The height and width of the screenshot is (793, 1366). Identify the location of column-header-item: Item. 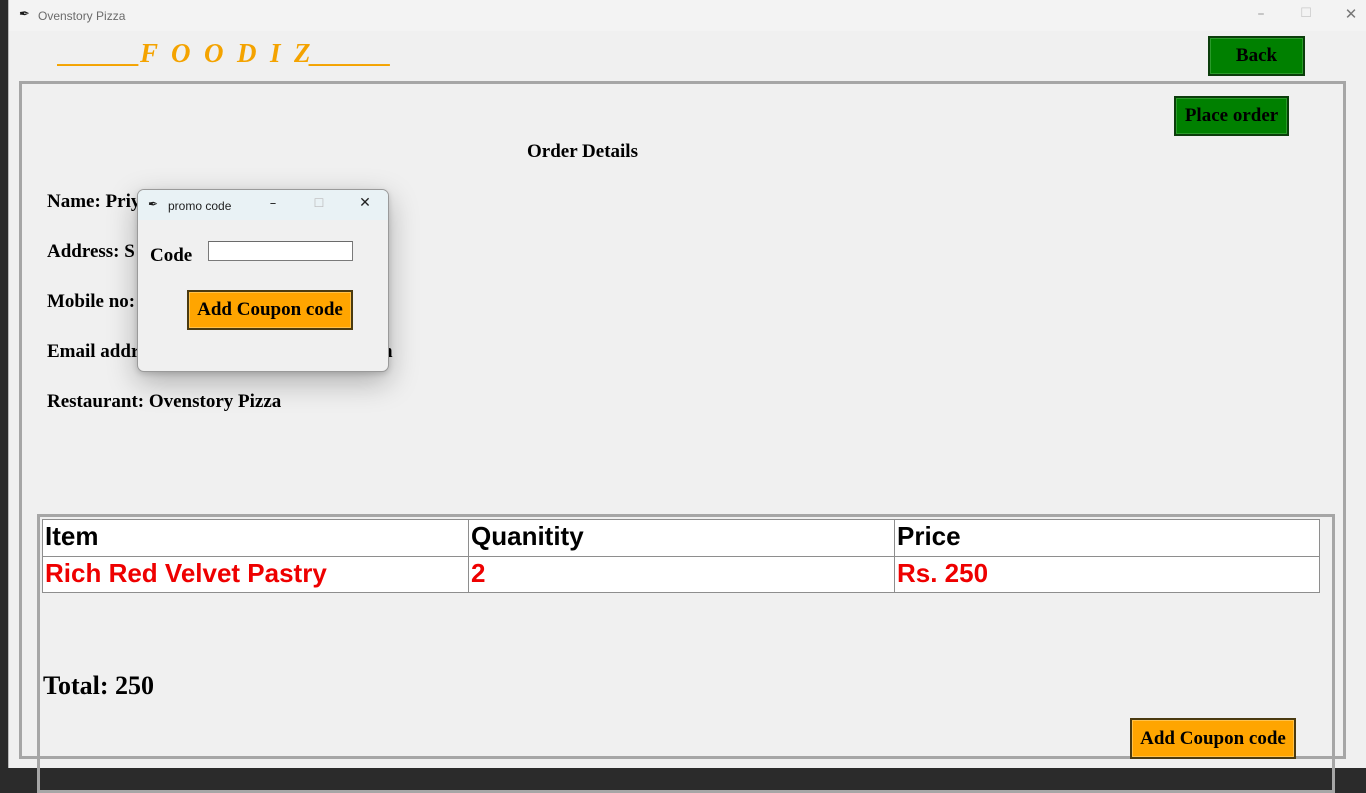
(255, 538).